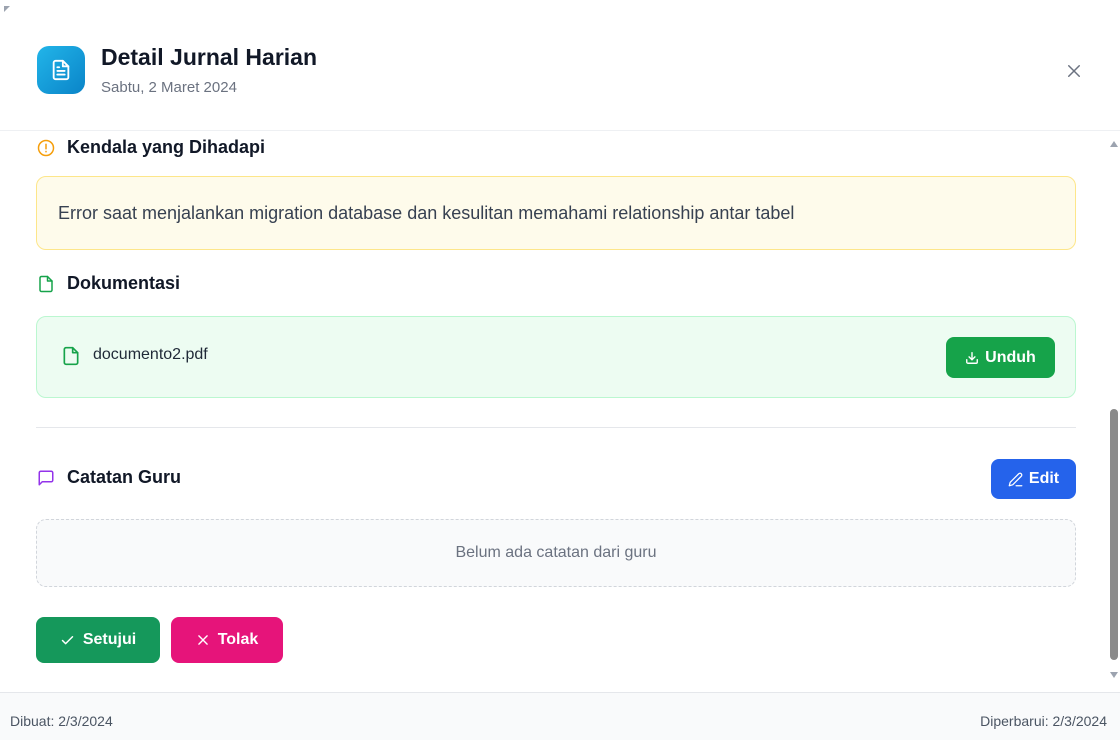 The image size is (1120, 740). Describe the element at coordinates (46, 477) in the screenshot. I see `message-square-icon` at that location.